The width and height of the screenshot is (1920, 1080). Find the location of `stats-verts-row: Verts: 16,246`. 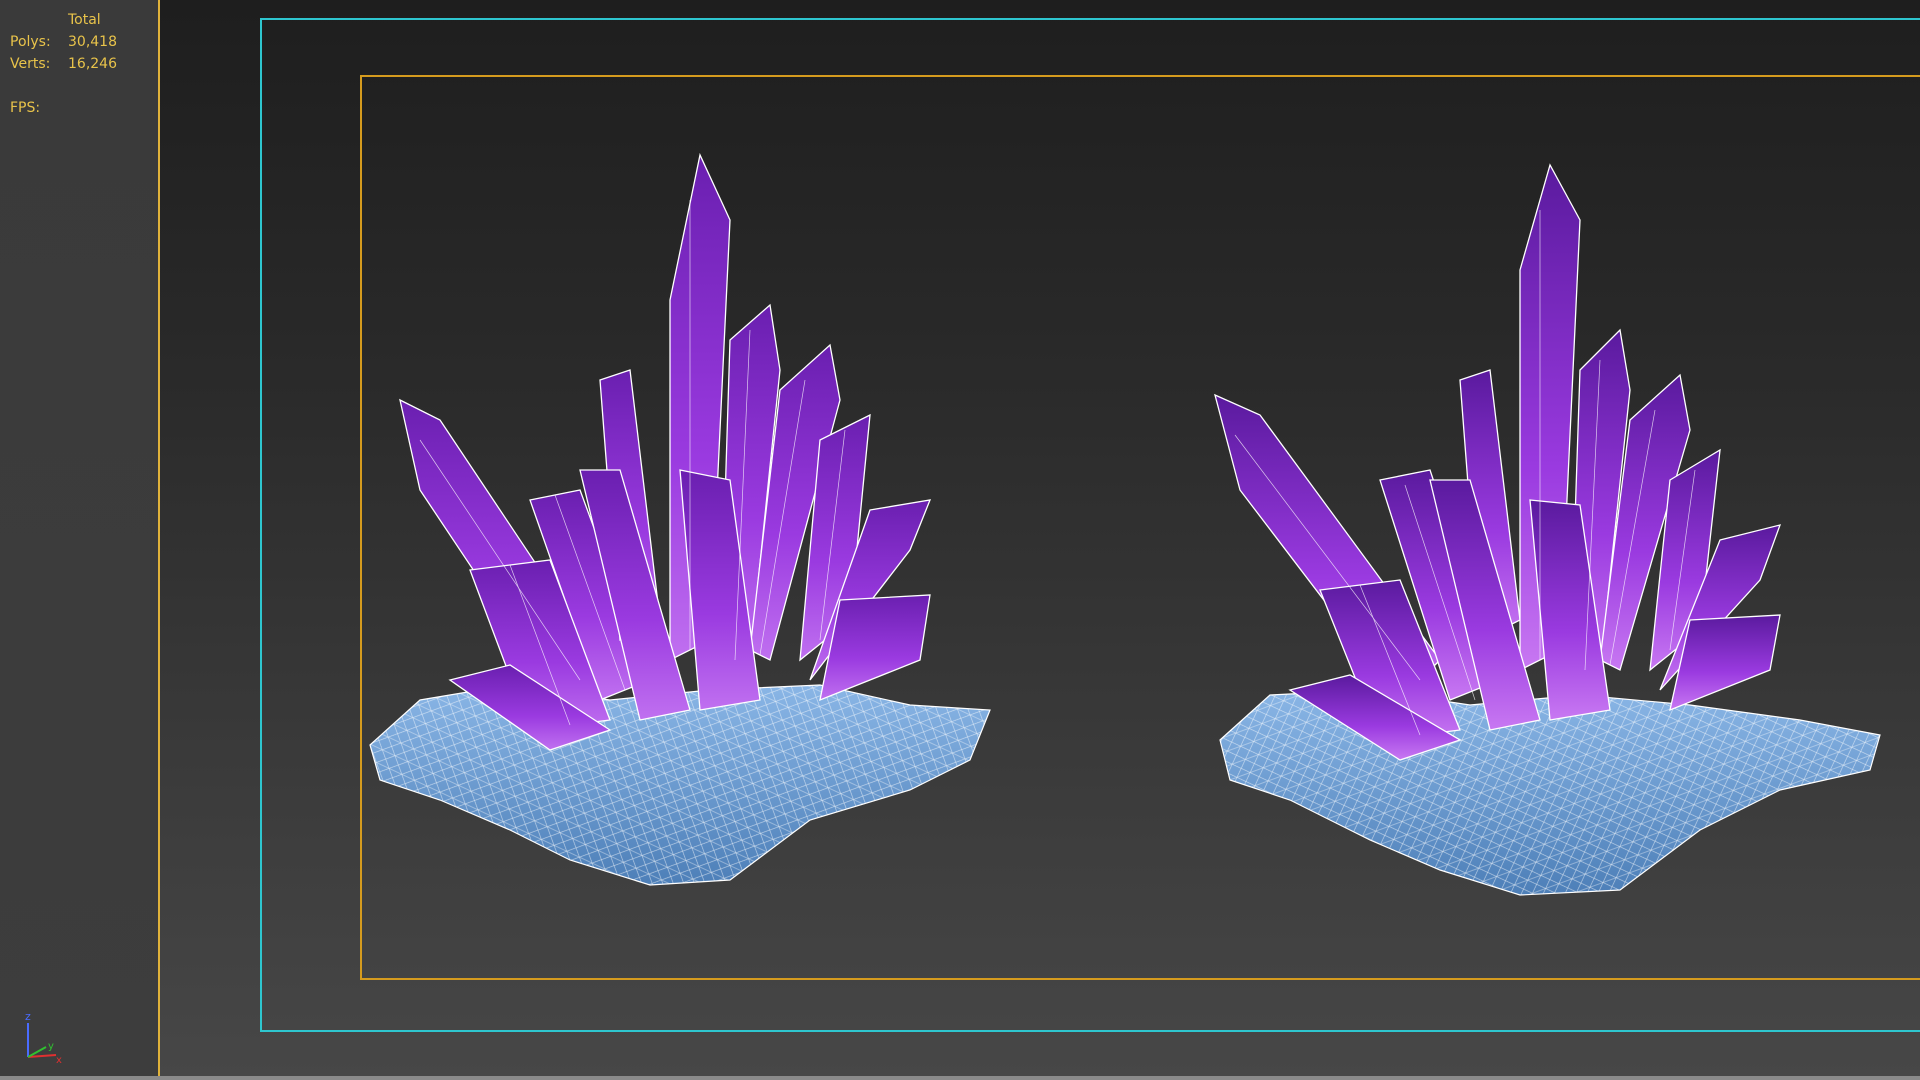

stats-verts-row: Verts: 16,246 is located at coordinates (63, 64).